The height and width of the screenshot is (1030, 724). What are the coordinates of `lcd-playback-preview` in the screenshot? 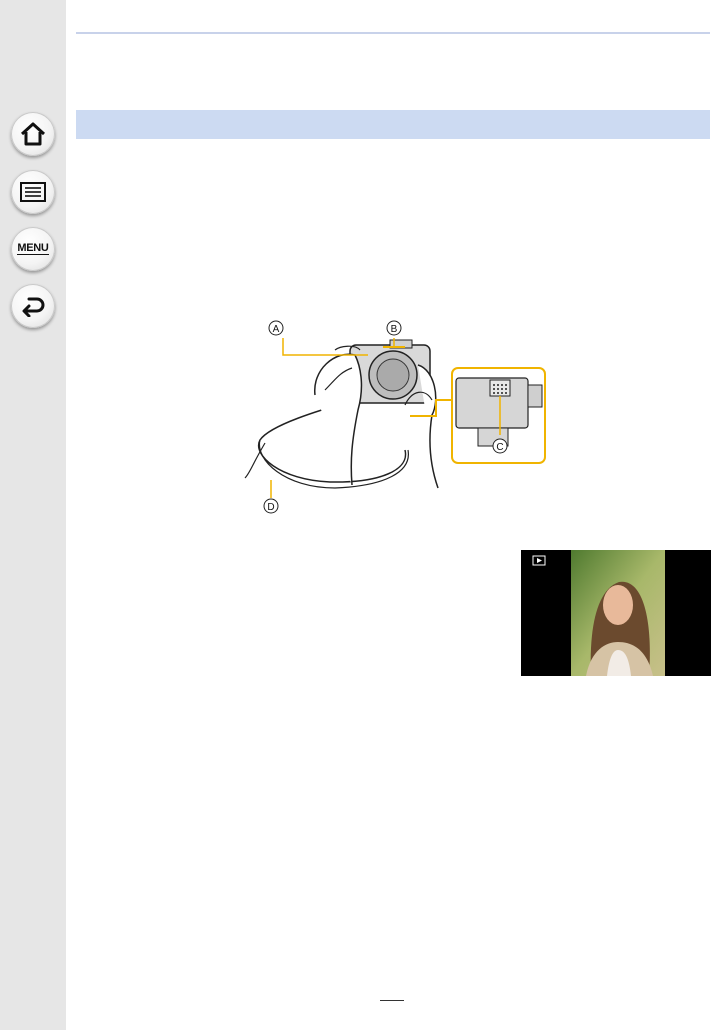 It's located at (616, 613).